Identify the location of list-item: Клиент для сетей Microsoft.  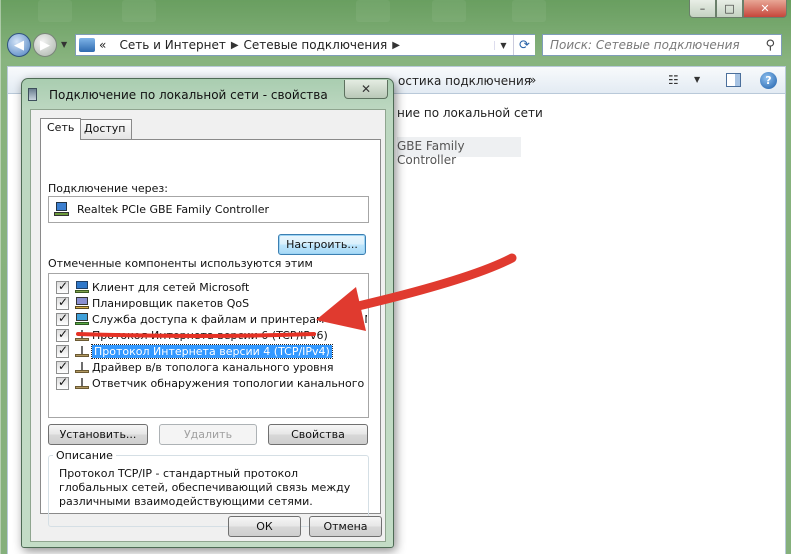
(208, 287).